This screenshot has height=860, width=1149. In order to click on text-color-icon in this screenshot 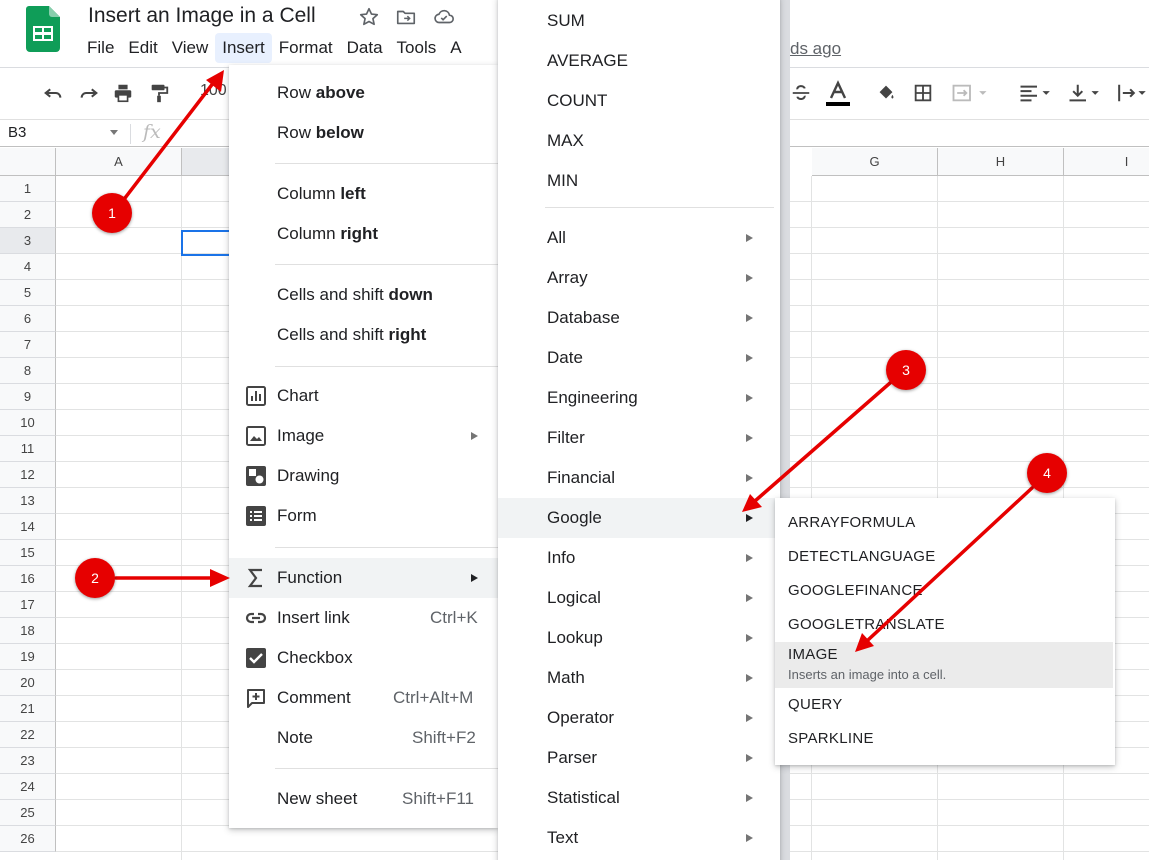, I will do `click(838, 94)`.